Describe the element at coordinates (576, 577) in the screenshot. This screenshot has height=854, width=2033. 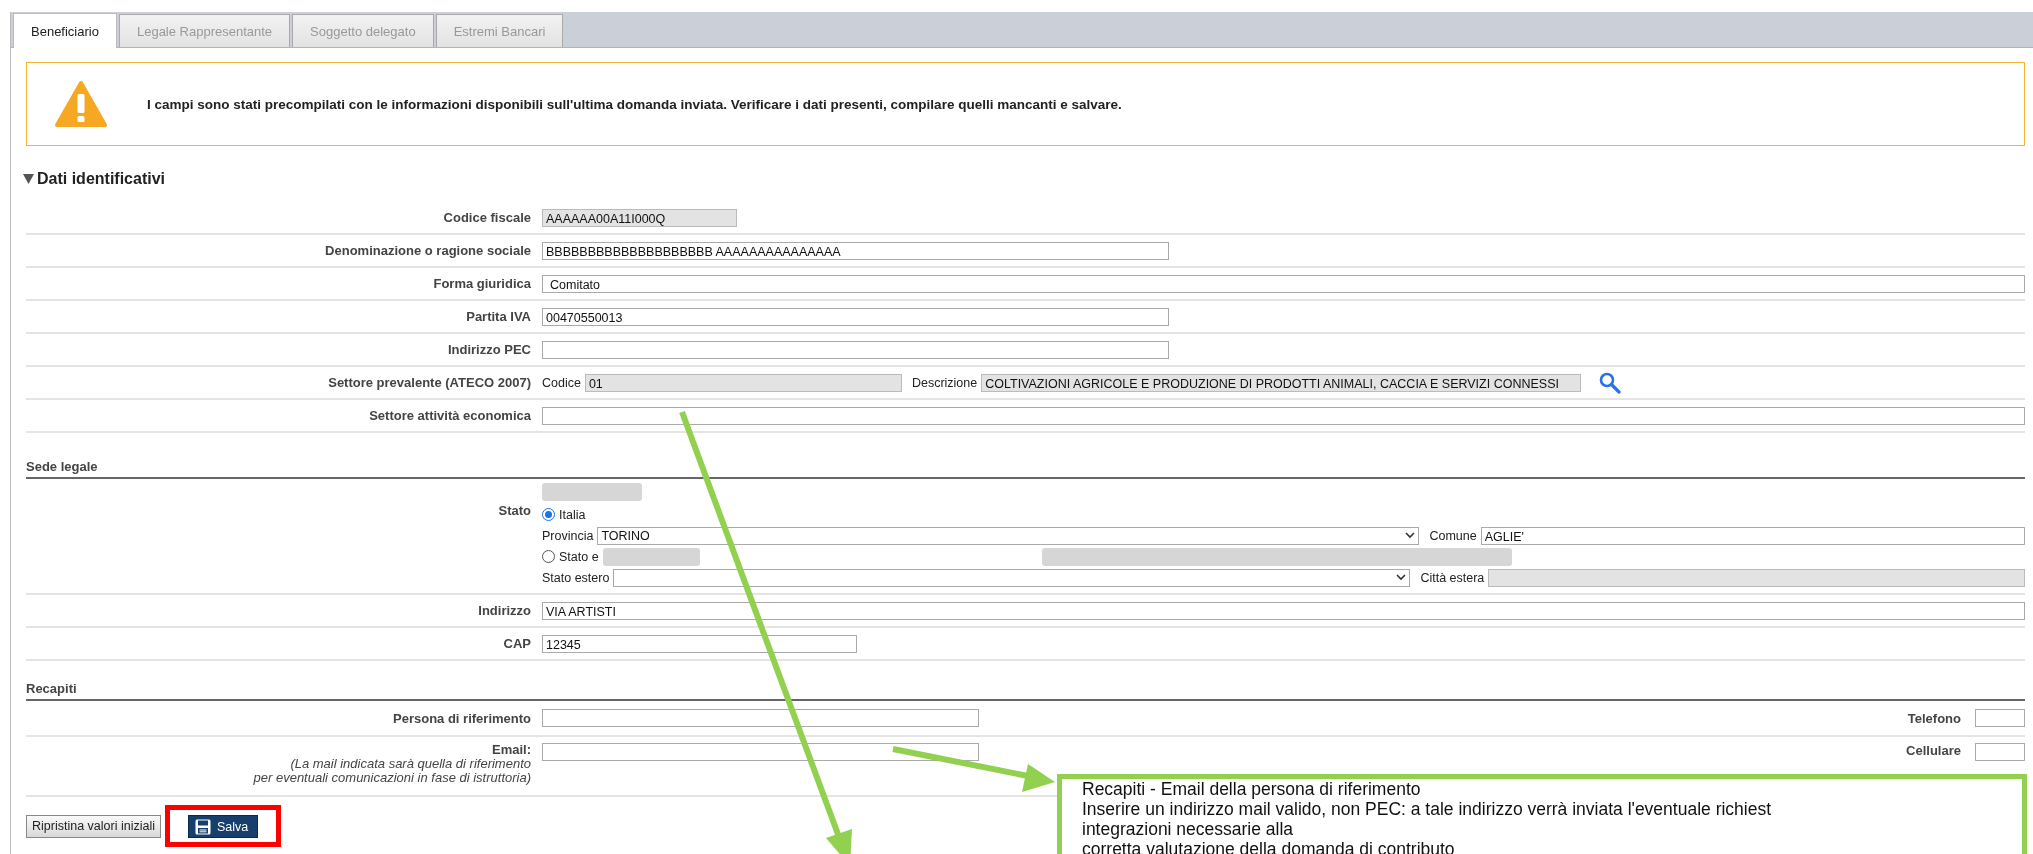
I see `field-label: Stato estero` at that location.